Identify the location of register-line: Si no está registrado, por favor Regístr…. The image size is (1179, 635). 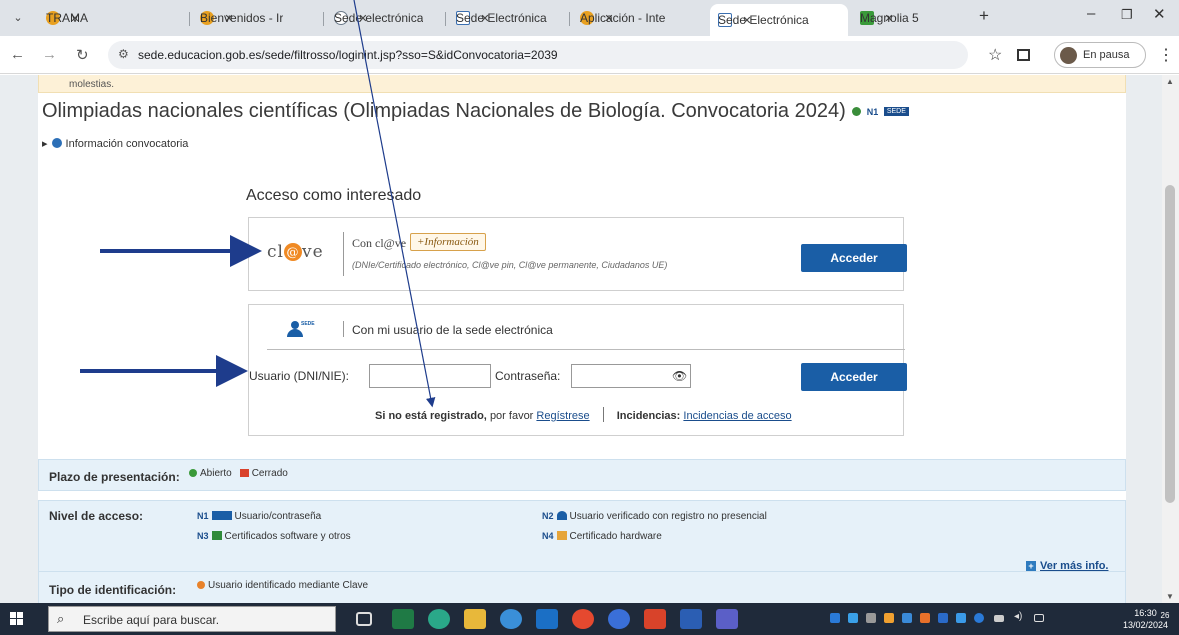
(583, 414).